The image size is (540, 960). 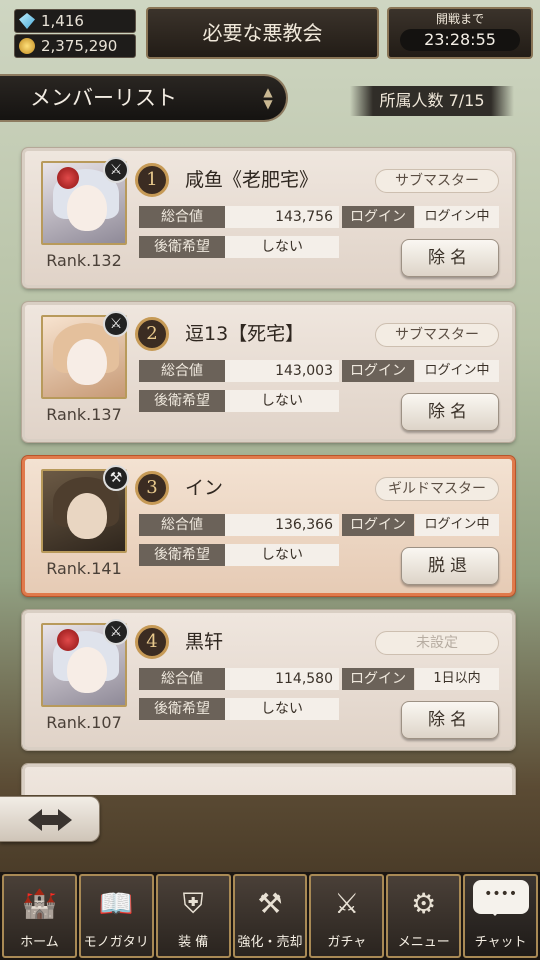 I want to click on member-list-dropdown: メンバーリスト ▲ ▼, so click(x=144, y=98).